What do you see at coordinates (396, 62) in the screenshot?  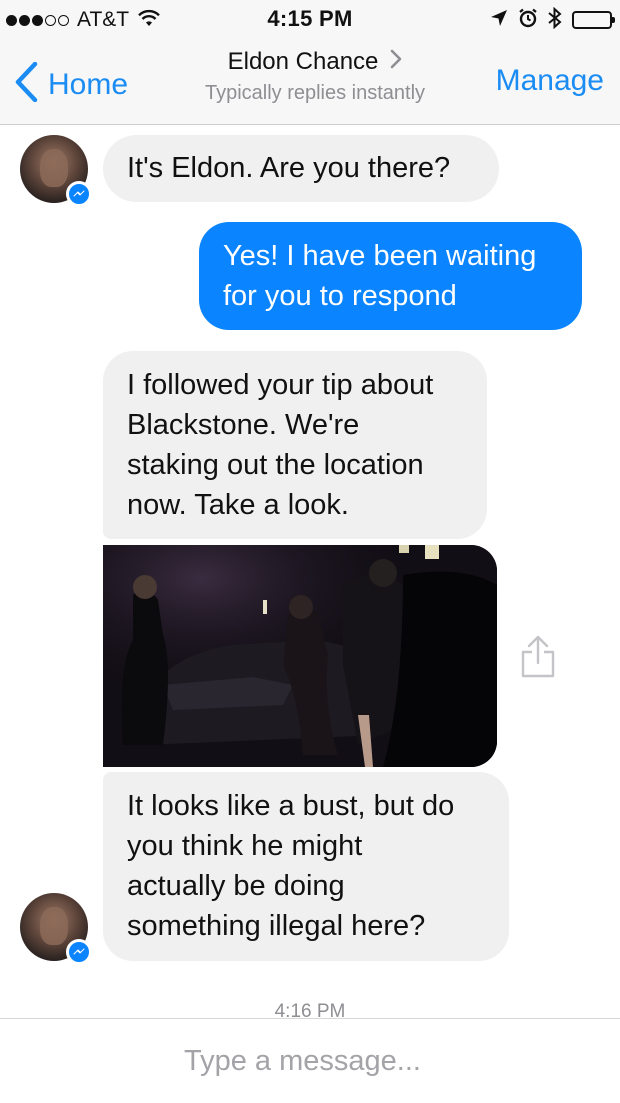 I see `chevron-right-icon` at bounding box center [396, 62].